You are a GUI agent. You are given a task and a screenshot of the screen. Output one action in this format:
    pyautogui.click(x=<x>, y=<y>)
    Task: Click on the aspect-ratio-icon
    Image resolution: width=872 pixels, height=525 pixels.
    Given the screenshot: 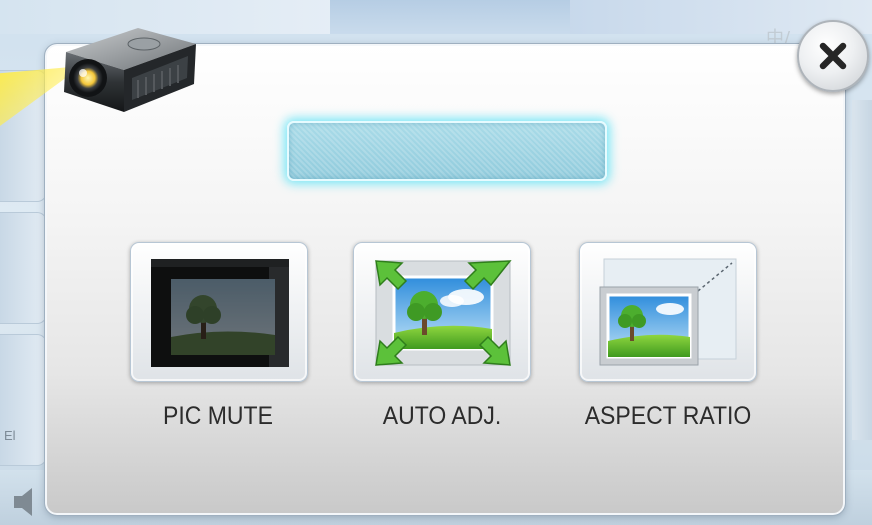 What is the action you would take?
    pyautogui.click(x=668, y=312)
    